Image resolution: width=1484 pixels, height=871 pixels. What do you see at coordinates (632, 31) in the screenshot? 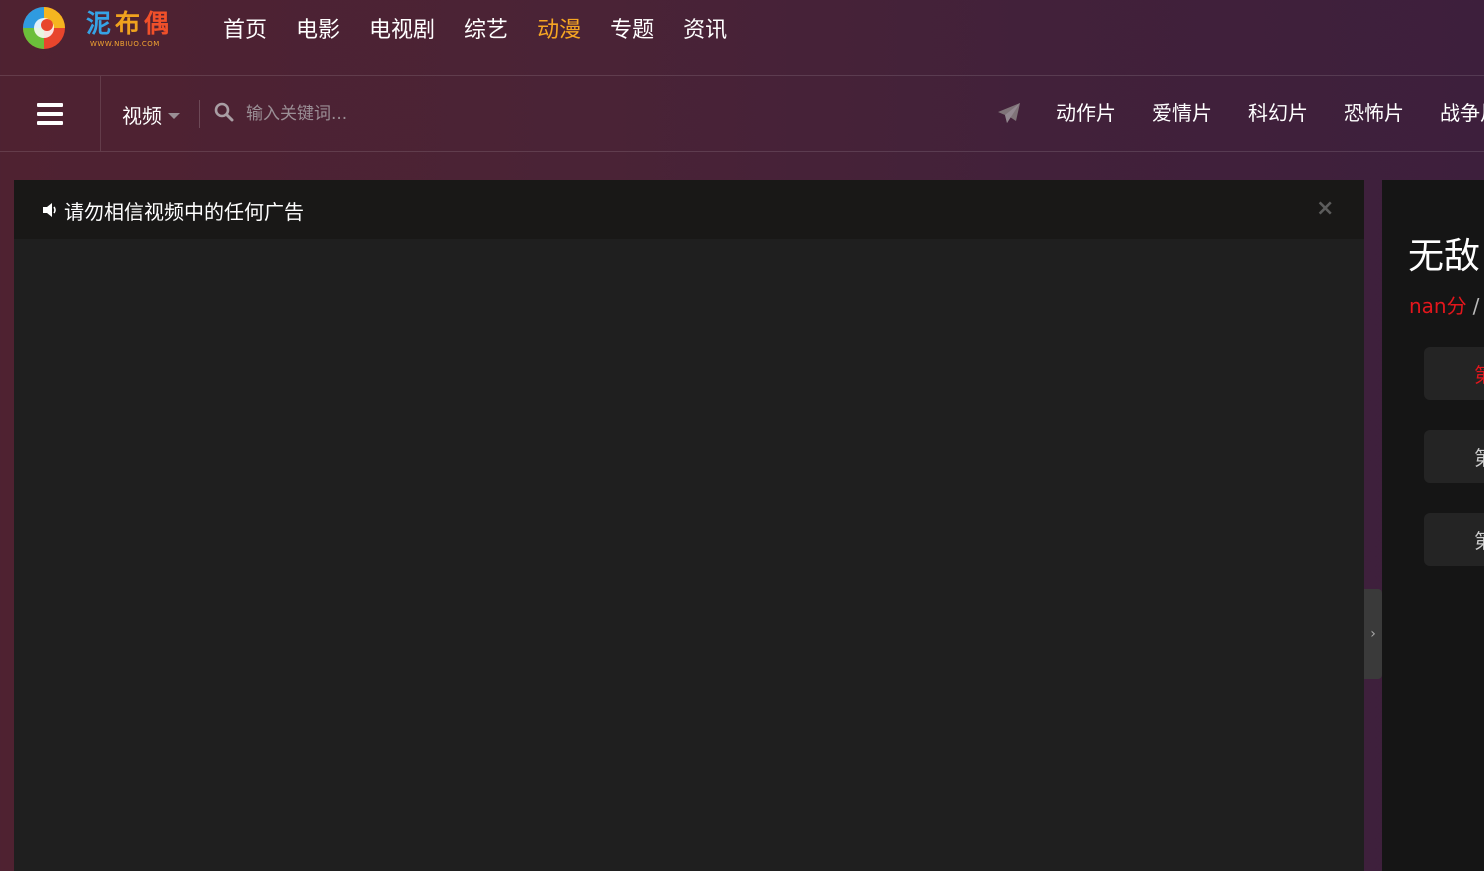
I see `nav-topics: 专题` at bounding box center [632, 31].